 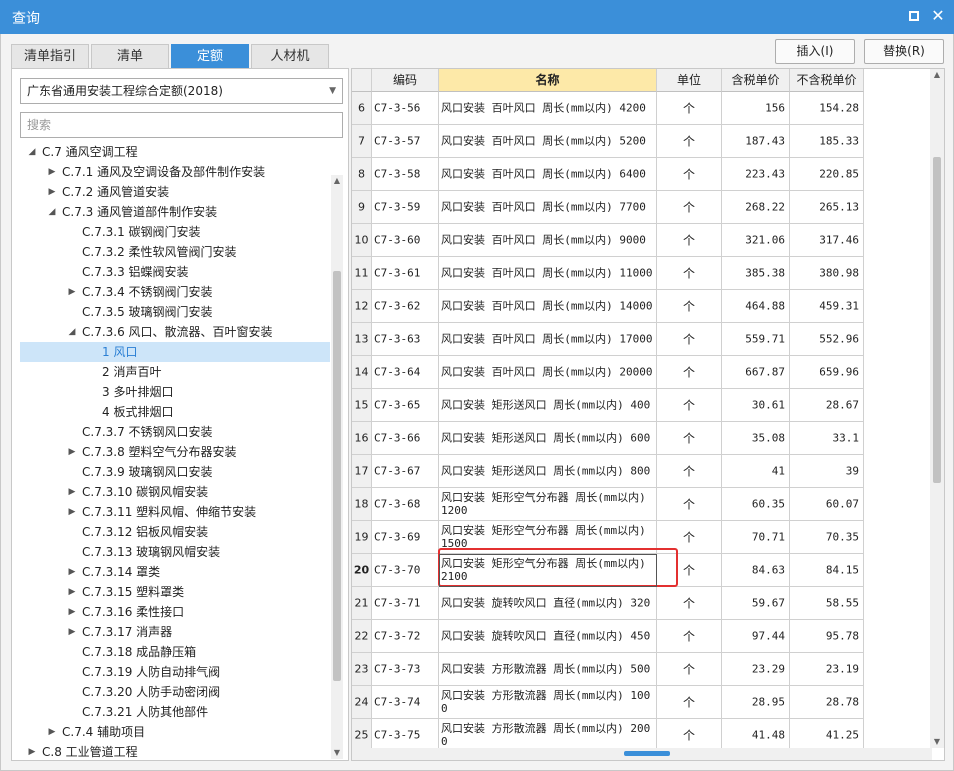 What do you see at coordinates (175, 592) in the screenshot?
I see `tree-node: ▶ C.7.3.15 塑料罩类` at bounding box center [175, 592].